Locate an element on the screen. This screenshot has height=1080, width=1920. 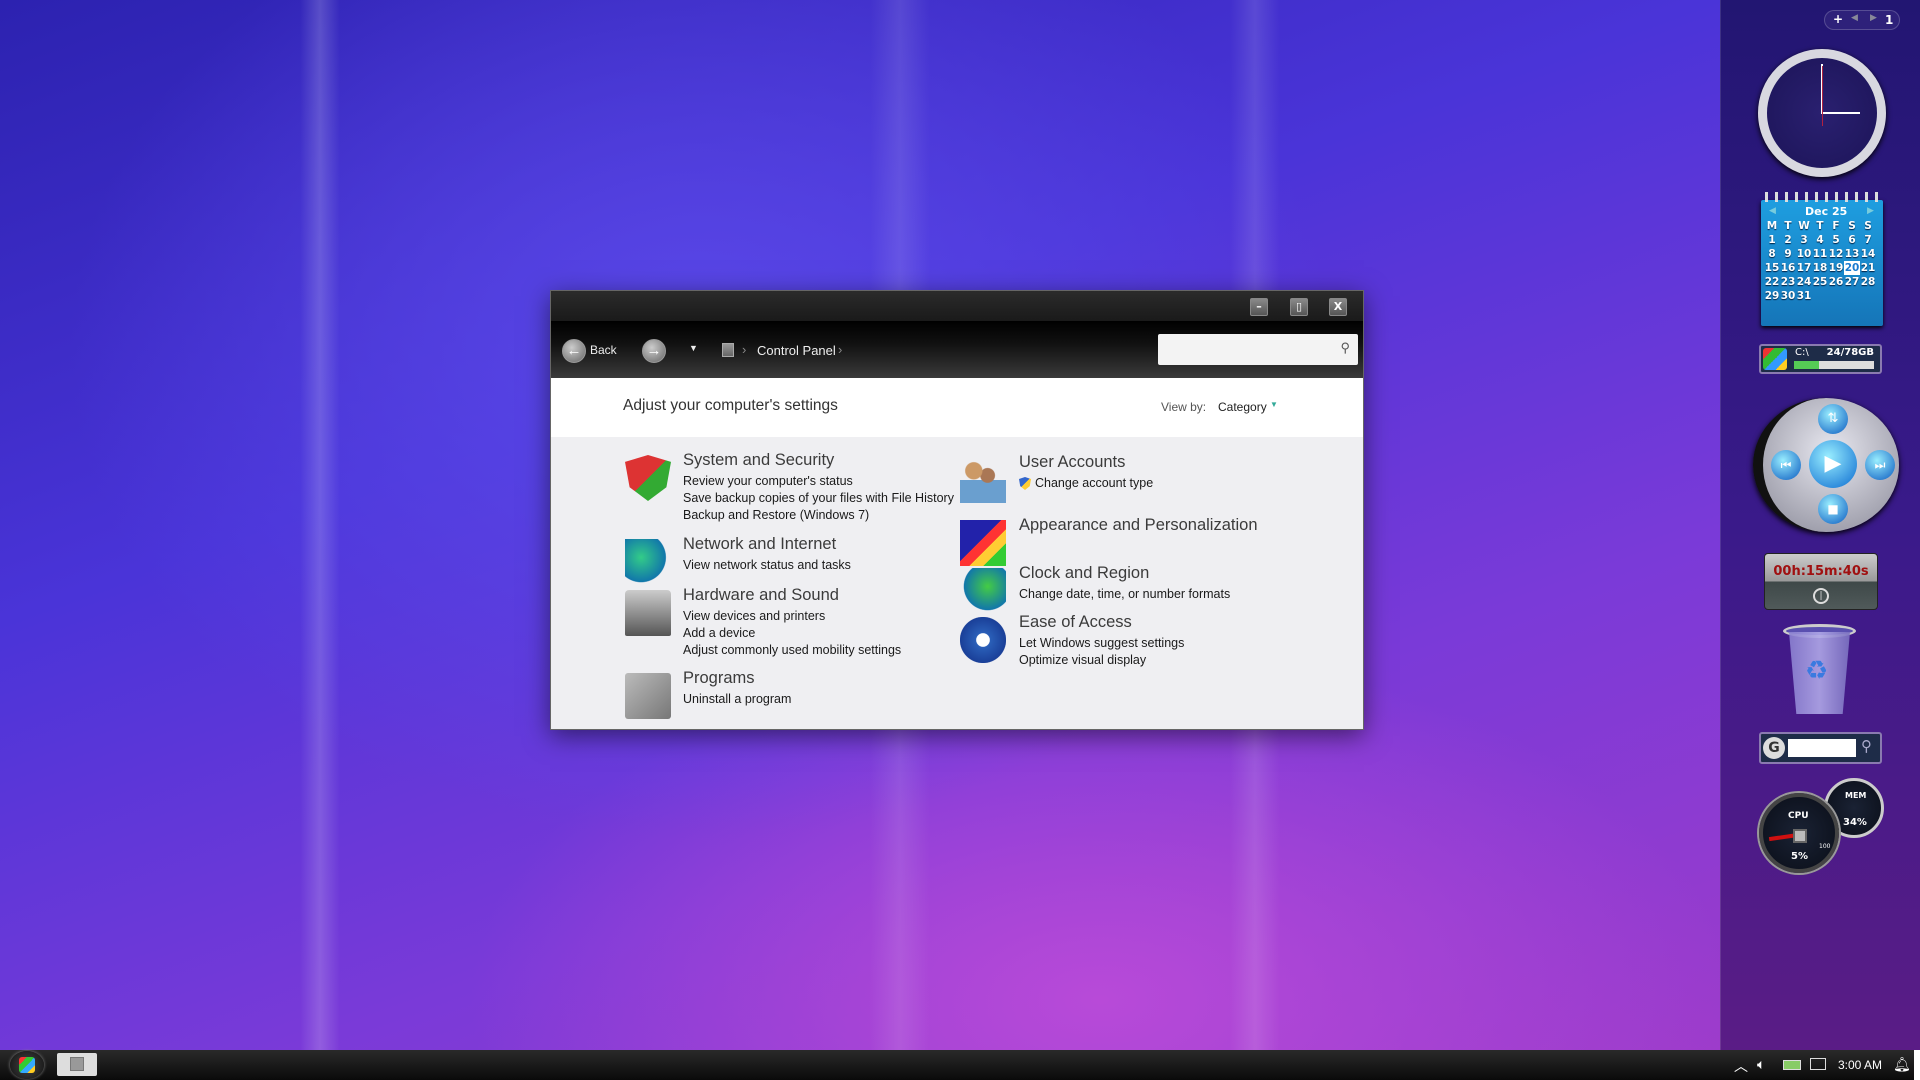
calendar-day: 5 is located at coordinates (1836, 240).